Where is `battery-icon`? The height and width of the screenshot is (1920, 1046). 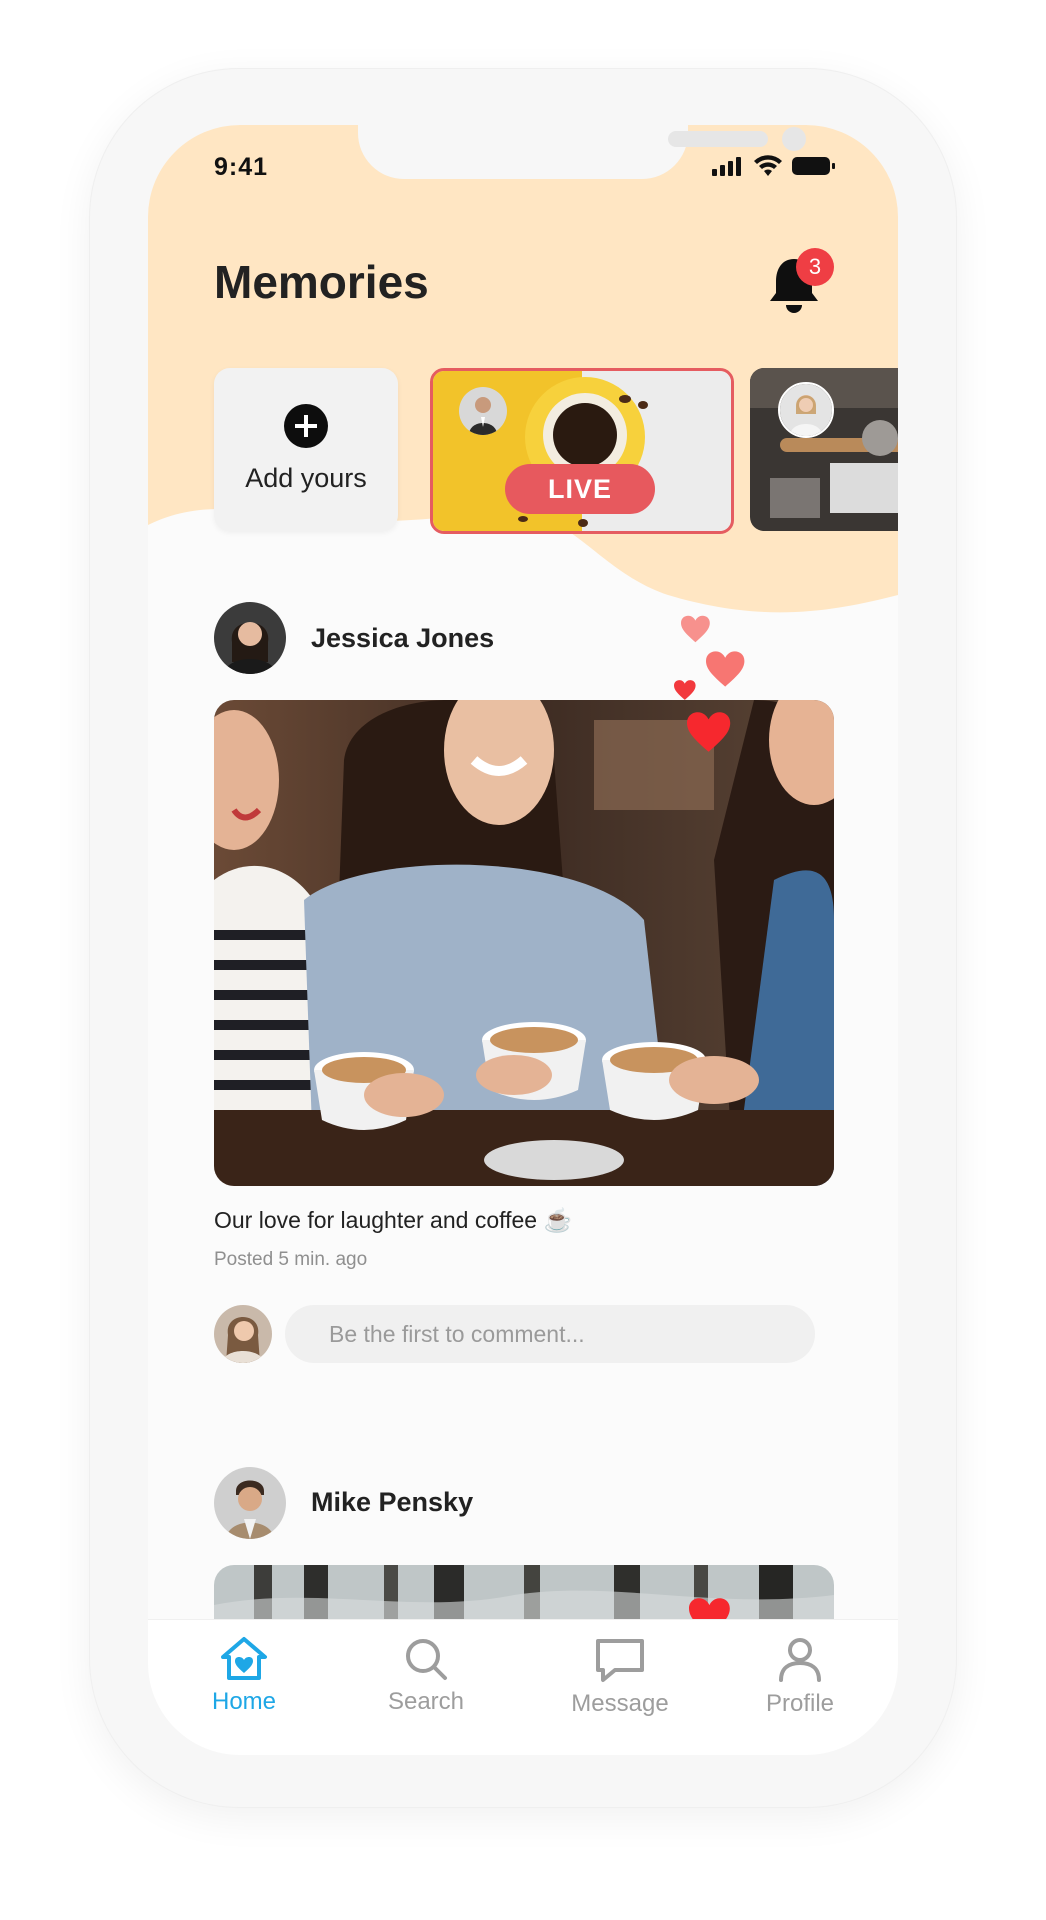
battery-icon is located at coordinates (813, 166).